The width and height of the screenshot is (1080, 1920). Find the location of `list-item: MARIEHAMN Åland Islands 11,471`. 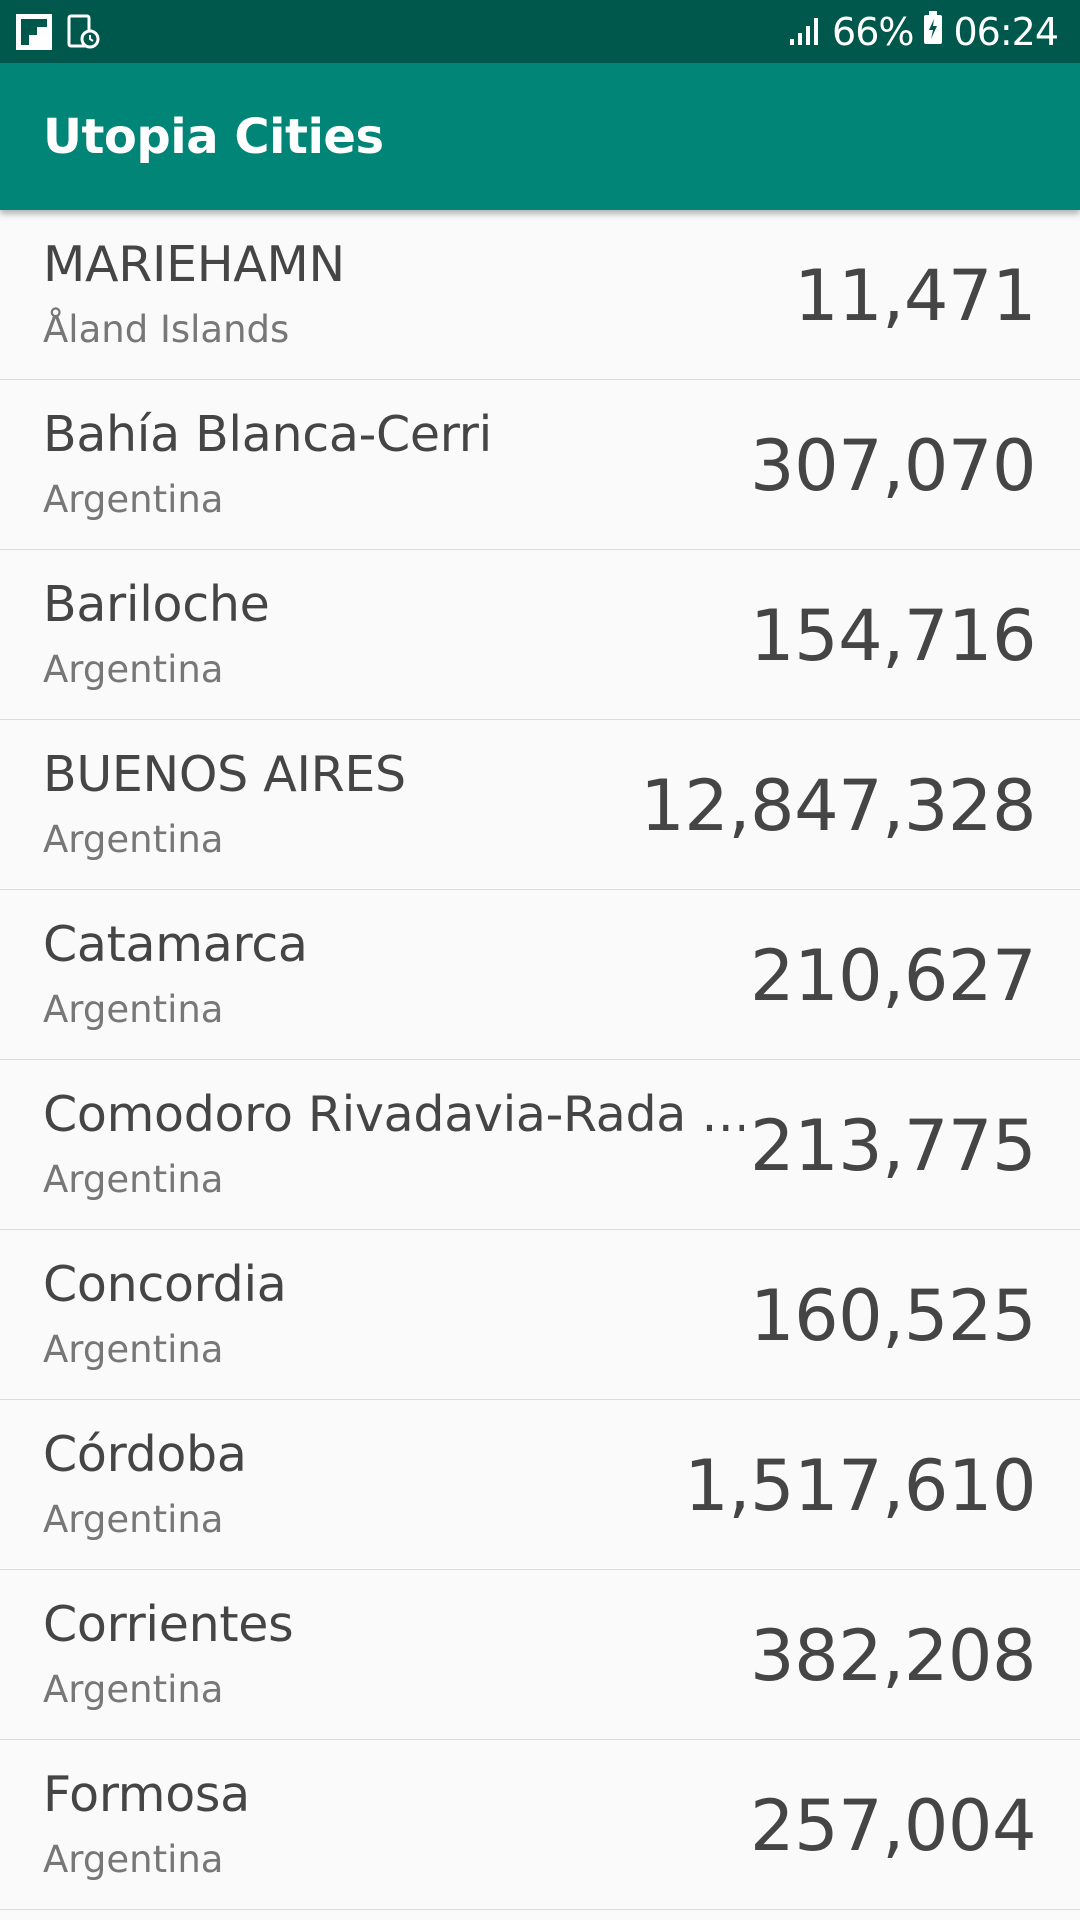

list-item: MARIEHAMN Åland Islands 11,471 is located at coordinates (540, 295).